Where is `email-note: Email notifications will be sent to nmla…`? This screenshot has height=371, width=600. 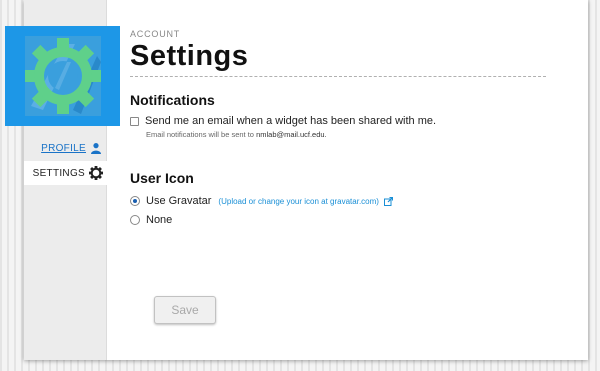
email-note: Email notifications will be sent to nmla… is located at coordinates (236, 134).